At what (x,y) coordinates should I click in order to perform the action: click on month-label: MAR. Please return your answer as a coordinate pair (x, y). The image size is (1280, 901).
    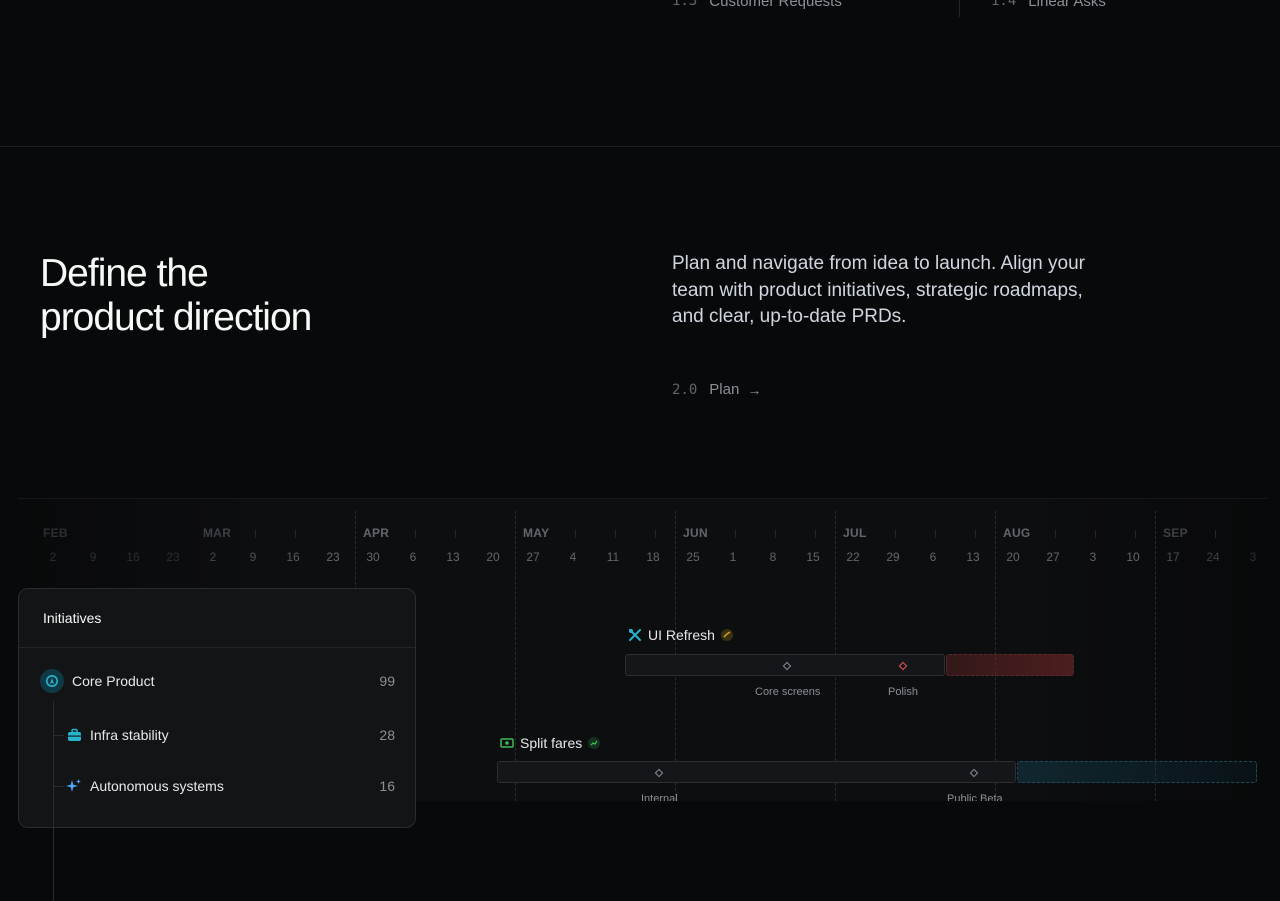
    Looking at the image, I should click on (217, 533).